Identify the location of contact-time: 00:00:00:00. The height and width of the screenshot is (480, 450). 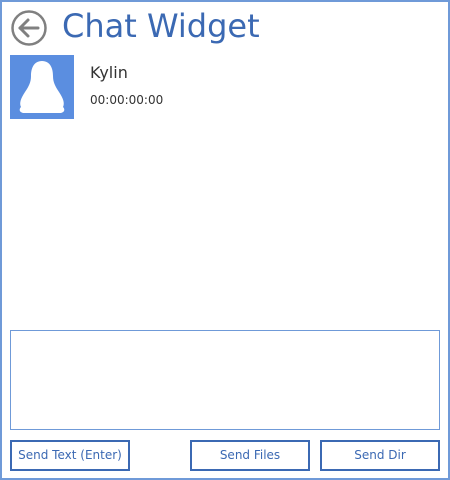
(127, 100).